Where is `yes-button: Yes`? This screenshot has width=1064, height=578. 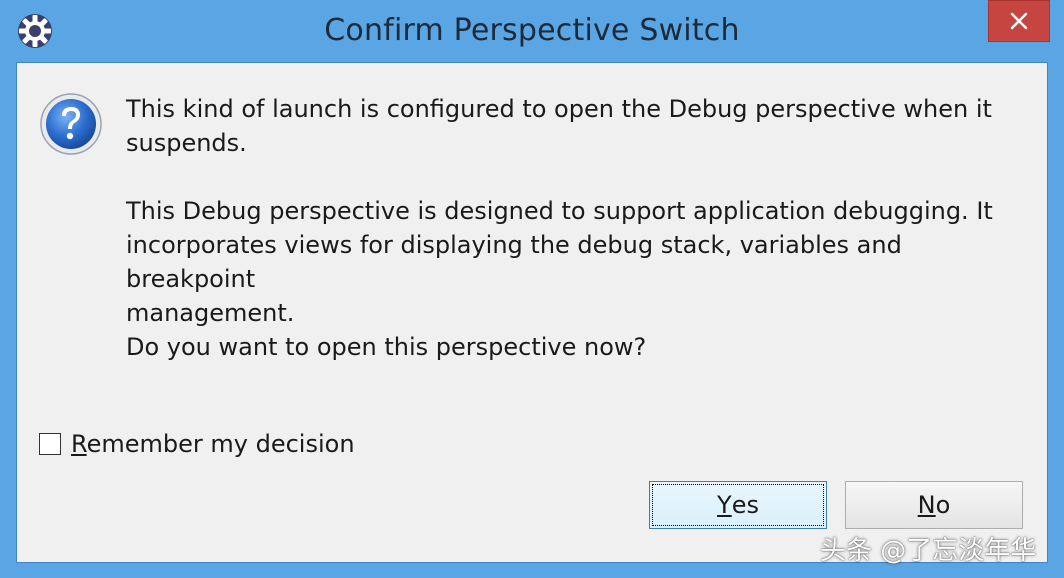
yes-button: Yes is located at coordinates (738, 505).